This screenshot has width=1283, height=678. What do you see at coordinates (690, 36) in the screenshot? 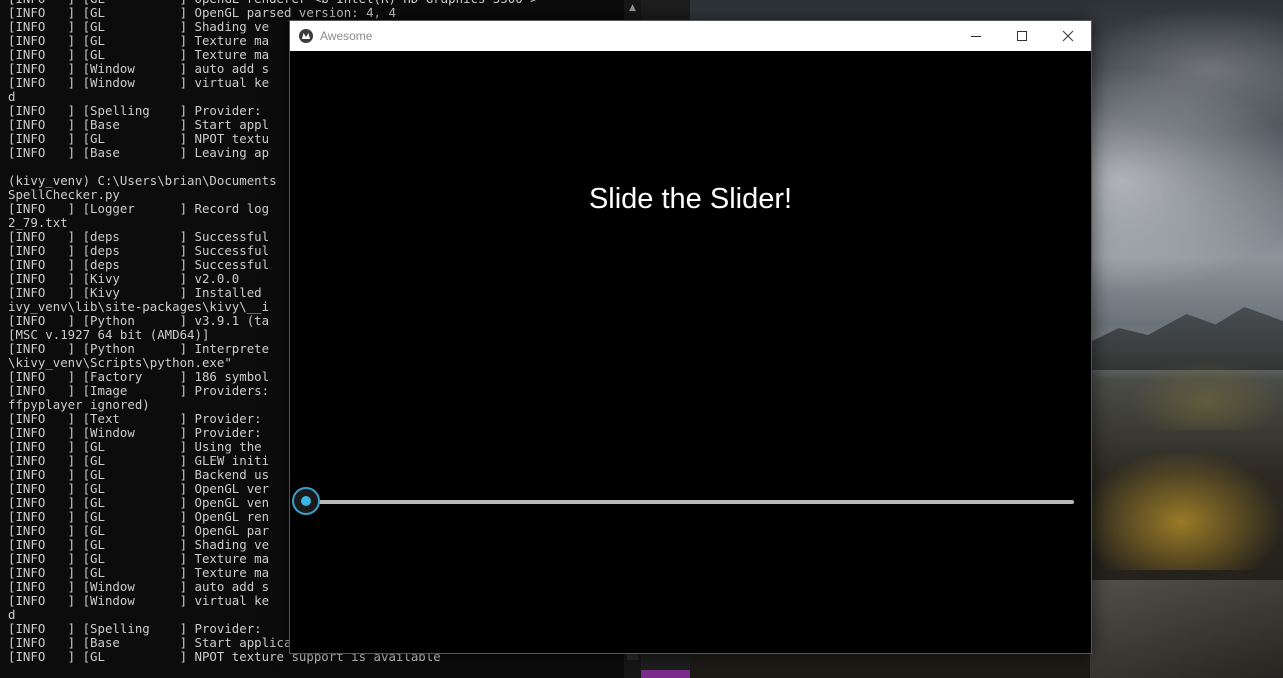
I see `title-bar: Awesome` at bounding box center [690, 36].